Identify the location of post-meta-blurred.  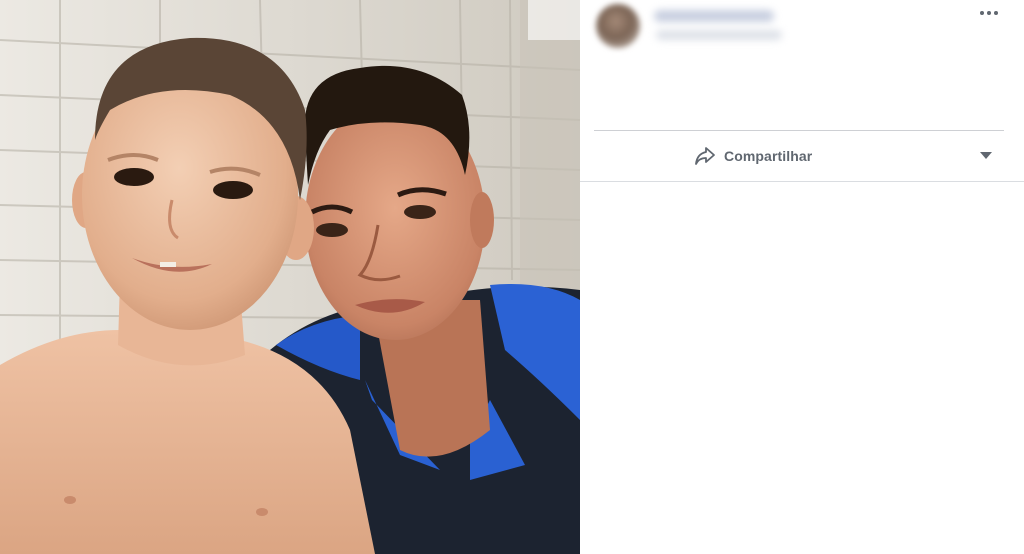
(719, 35).